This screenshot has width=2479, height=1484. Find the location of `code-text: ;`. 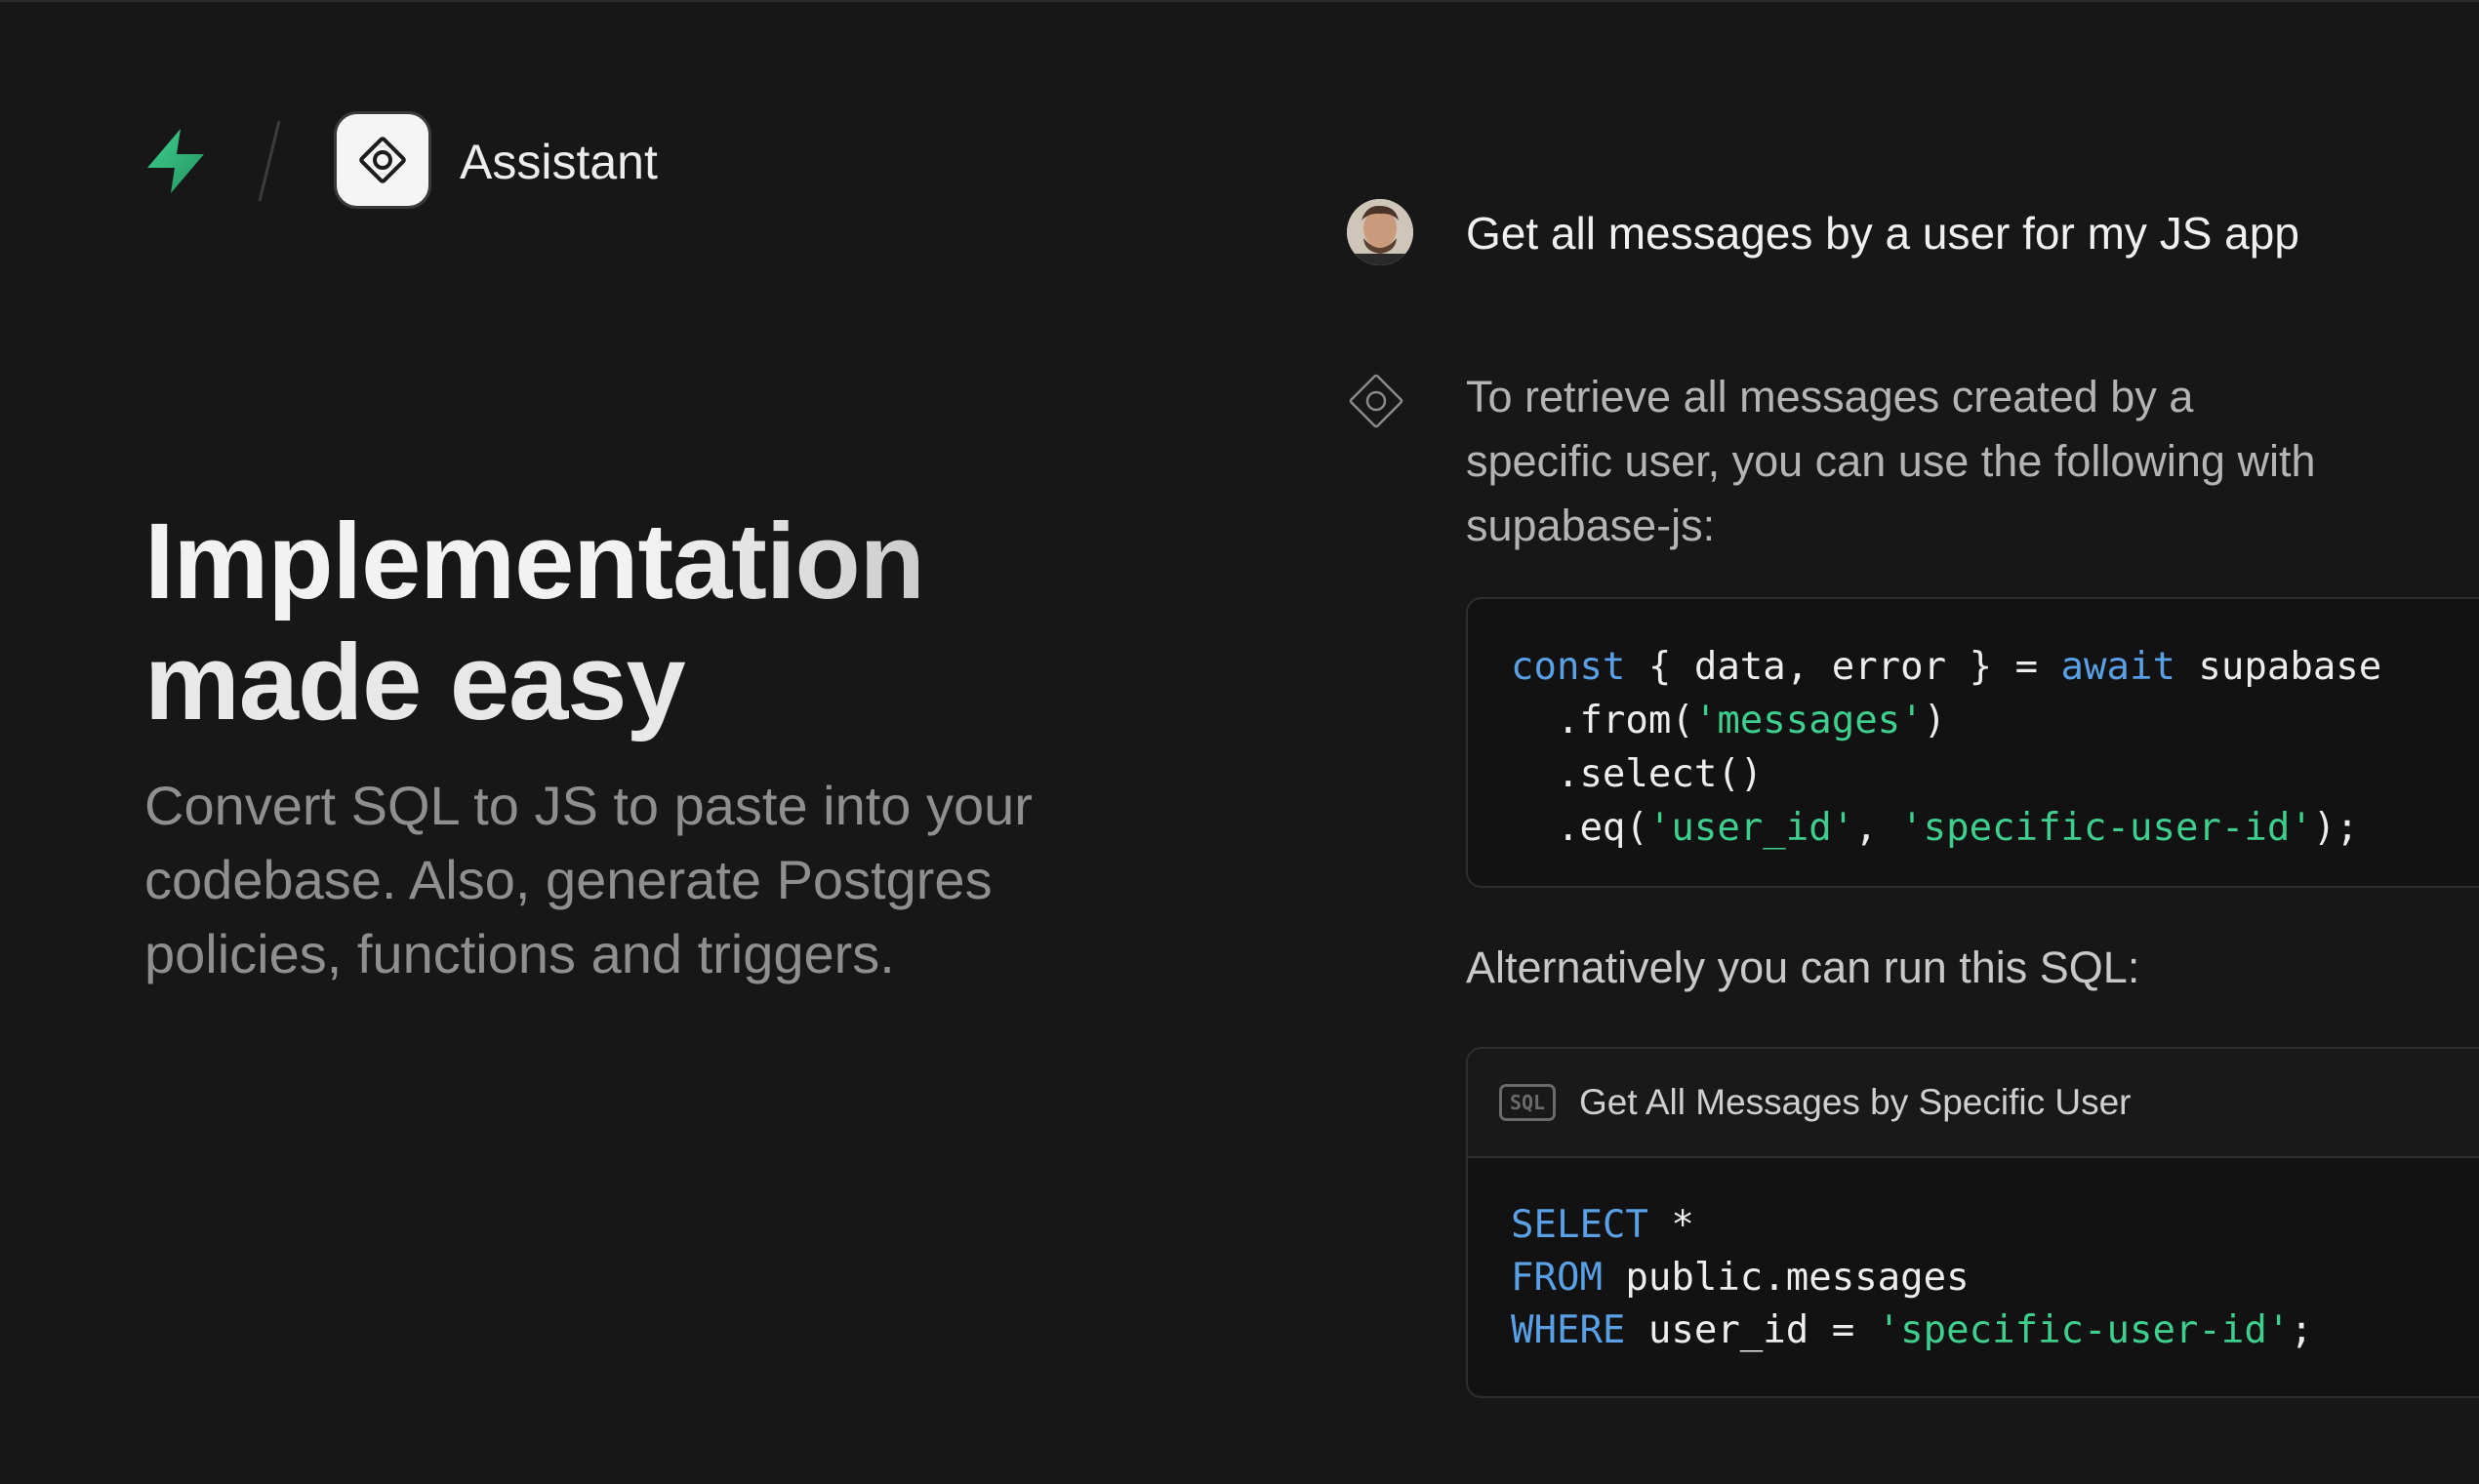

code-text: ; is located at coordinates (2301, 1330).